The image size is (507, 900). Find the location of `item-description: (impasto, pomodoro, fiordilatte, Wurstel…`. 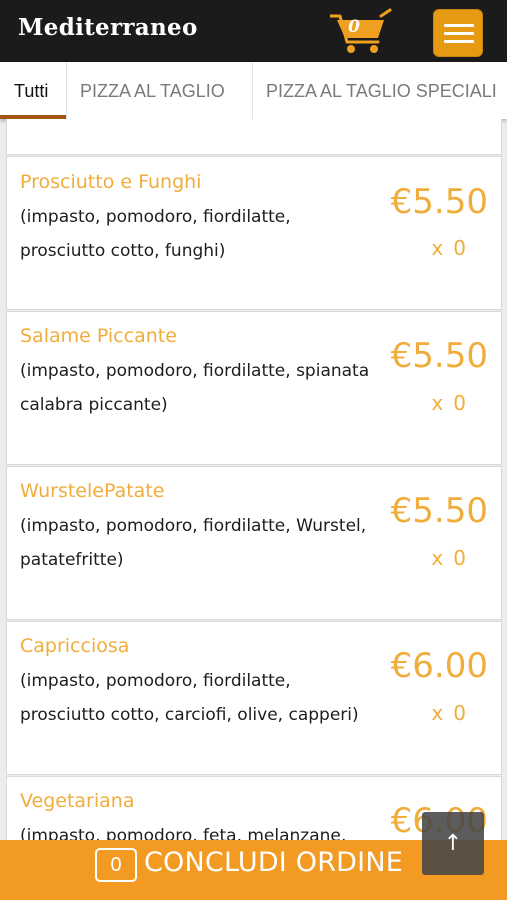

item-description: (impasto, pomodoro, fiordilatte, Wurstel… is located at coordinates (202, 543).